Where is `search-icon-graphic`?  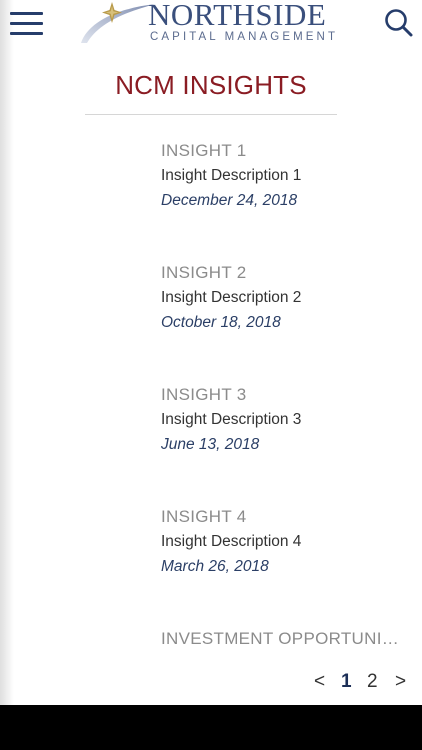 search-icon-graphic is located at coordinates (399, 23).